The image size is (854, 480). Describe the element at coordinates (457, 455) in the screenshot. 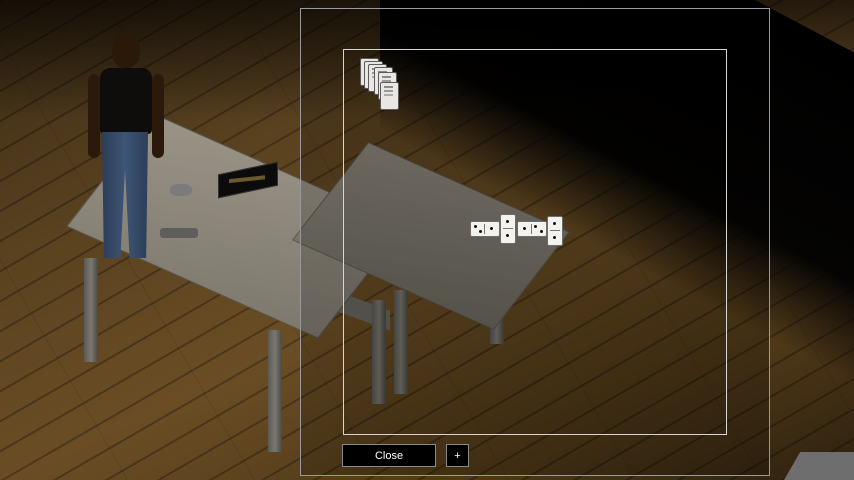

I see `add-button: +` at that location.